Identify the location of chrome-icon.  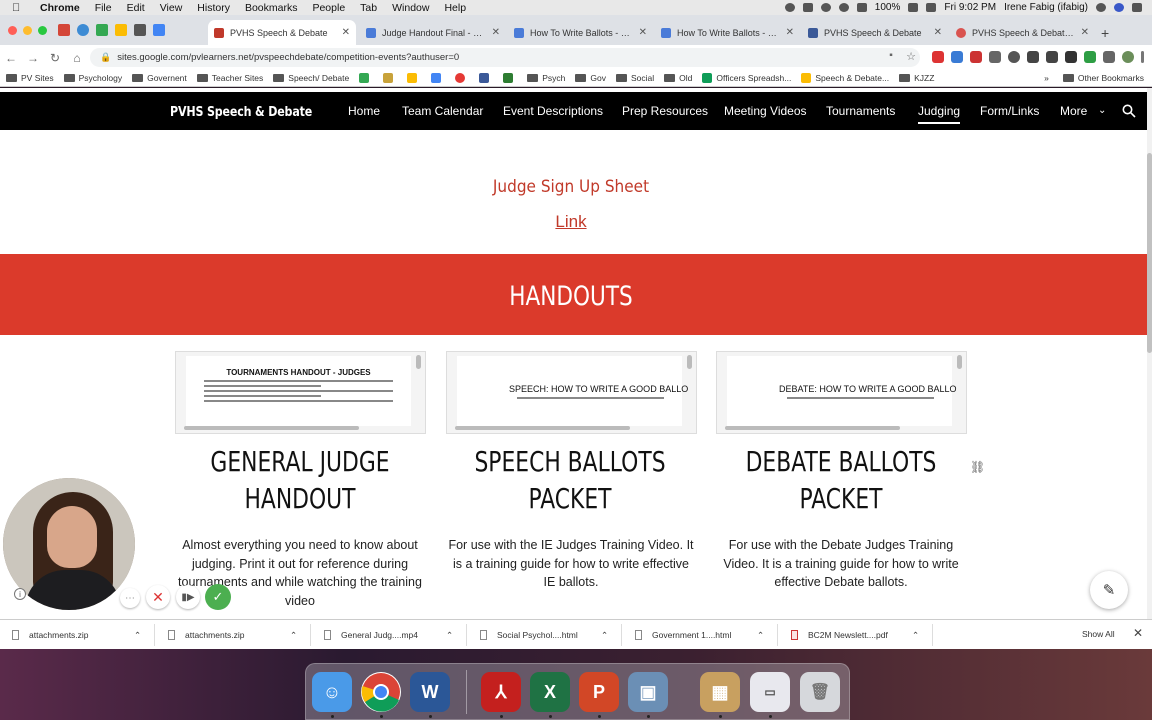
(381, 692).